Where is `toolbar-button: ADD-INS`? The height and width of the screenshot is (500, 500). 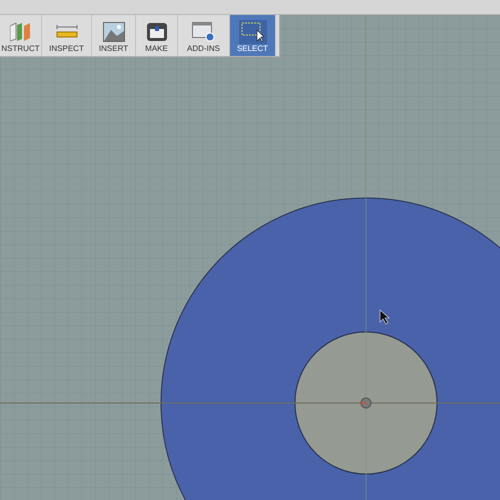 toolbar-button: ADD-INS is located at coordinates (204, 35).